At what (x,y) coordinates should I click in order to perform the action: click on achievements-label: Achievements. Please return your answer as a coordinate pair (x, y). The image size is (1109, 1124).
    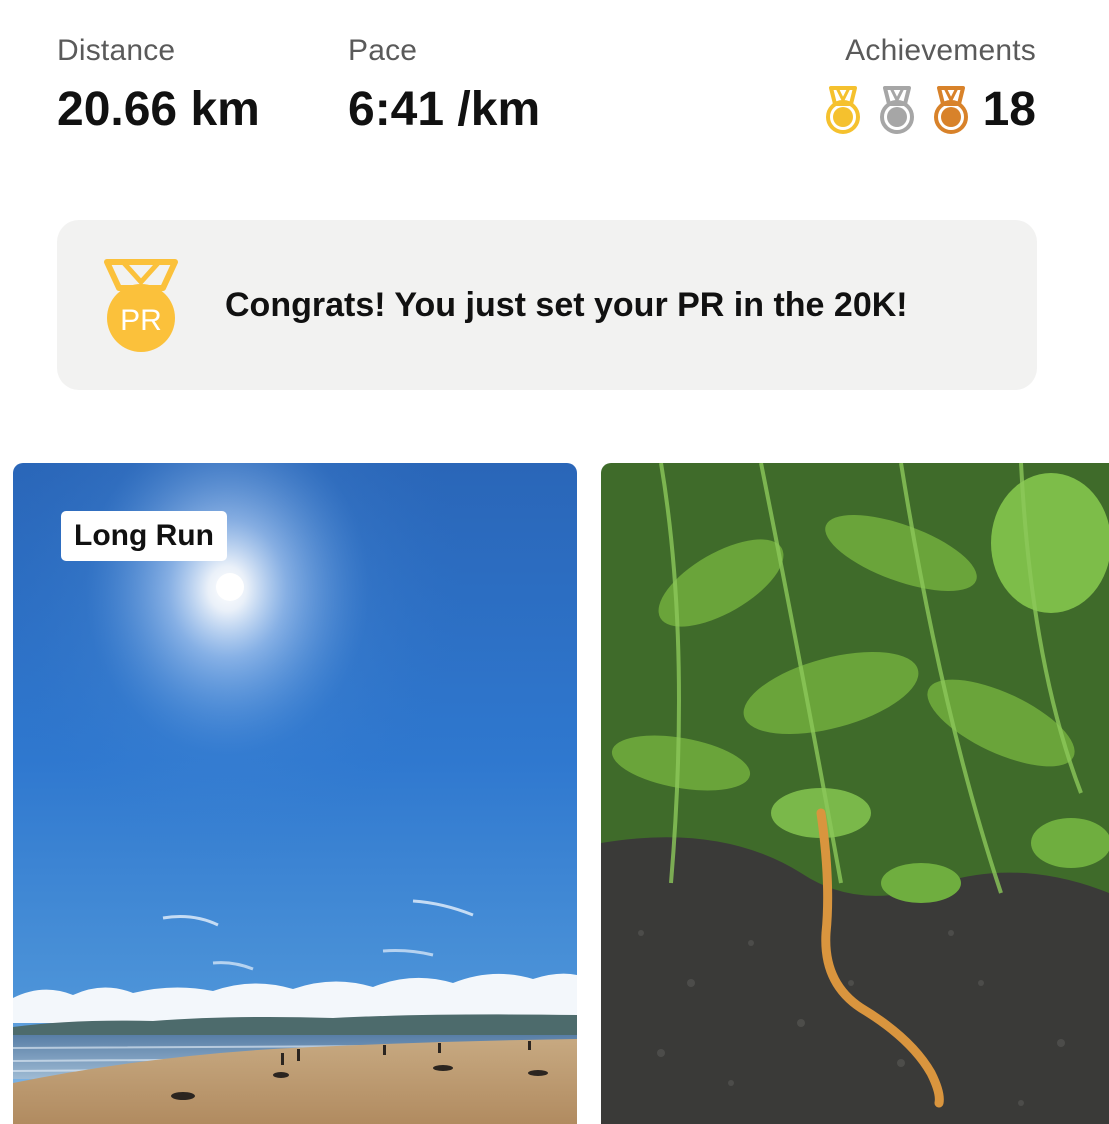
    Looking at the image, I should click on (940, 50).